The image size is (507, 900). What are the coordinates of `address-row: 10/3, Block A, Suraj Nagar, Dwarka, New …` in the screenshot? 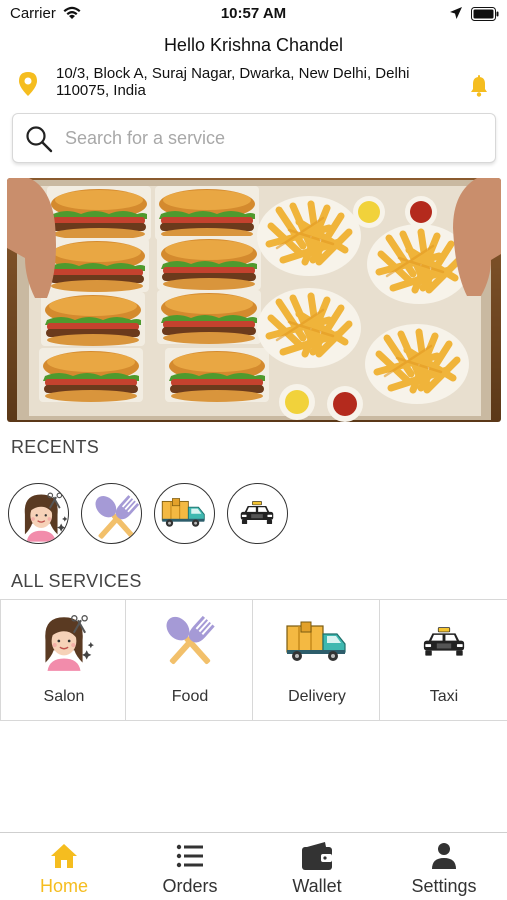 It's located at (253, 83).